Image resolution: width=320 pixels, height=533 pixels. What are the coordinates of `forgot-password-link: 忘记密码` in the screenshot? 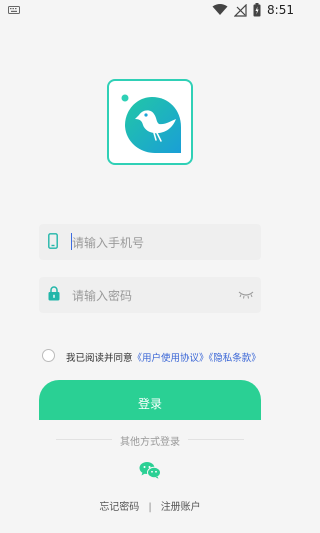 It's located at (119, 507).